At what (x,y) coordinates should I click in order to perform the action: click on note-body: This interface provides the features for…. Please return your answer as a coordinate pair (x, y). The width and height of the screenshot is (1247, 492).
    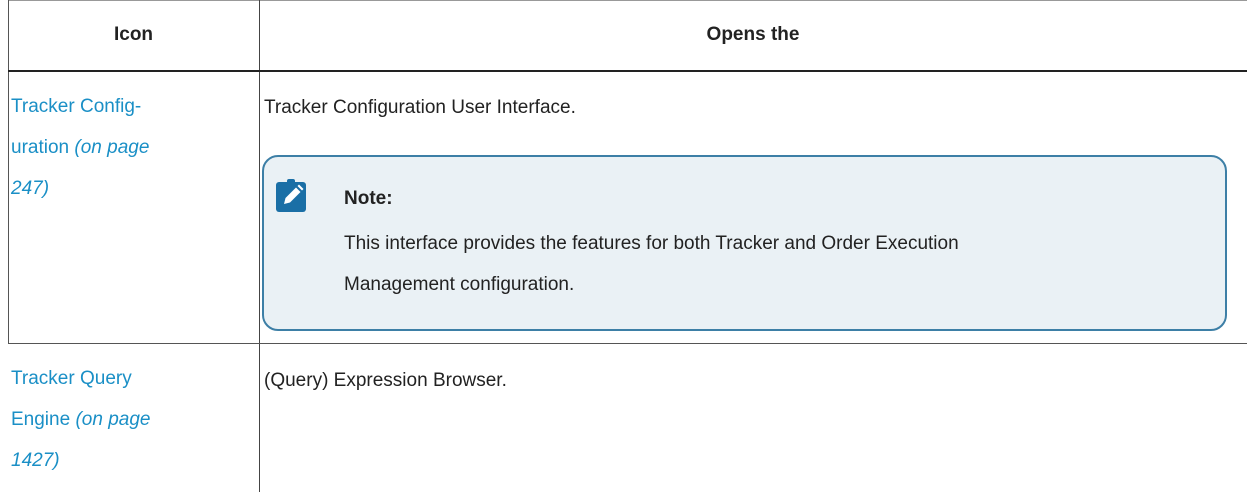
    Looking at the image, I should click on (779, 264).